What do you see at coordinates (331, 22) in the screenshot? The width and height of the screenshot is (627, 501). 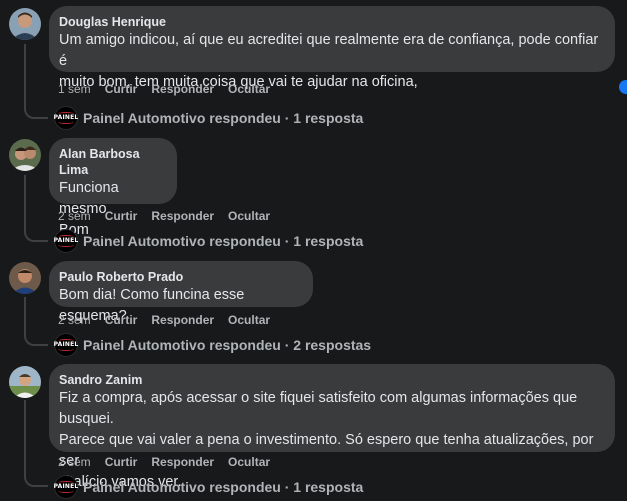 I see `comment-author: Douglas Henrique` at bounding box center [331, 22].